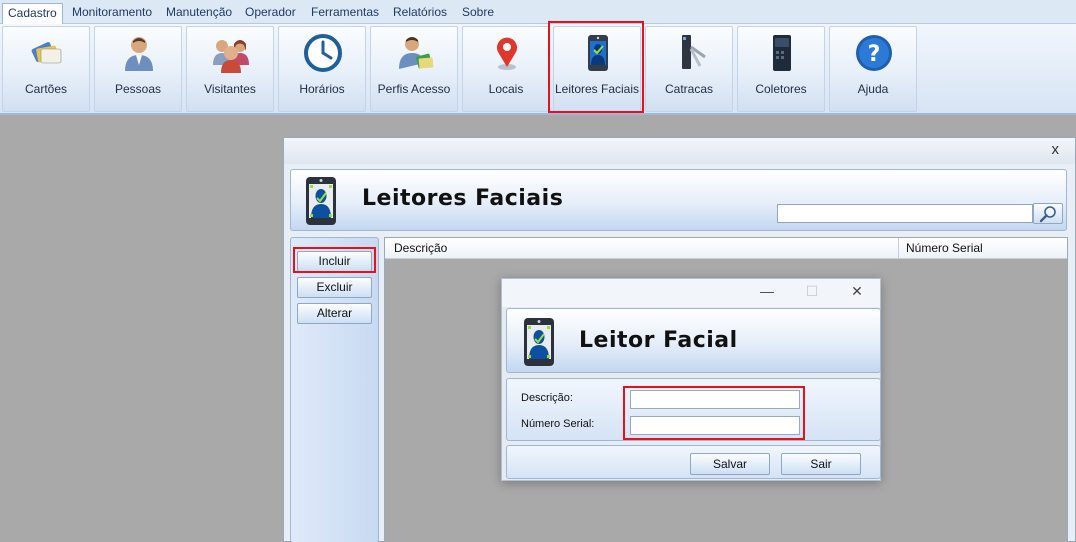 The image size is (1076, 542). Describe the element at coordinates (322, 89) in the screenshot. I see `ribbon-button-label: Horários` at that location.